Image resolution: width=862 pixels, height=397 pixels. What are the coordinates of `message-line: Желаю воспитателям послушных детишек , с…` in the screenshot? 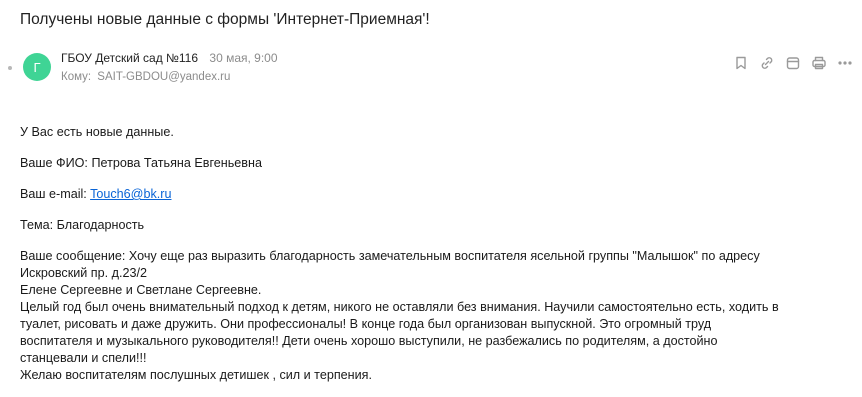 It's located at (196, 375).